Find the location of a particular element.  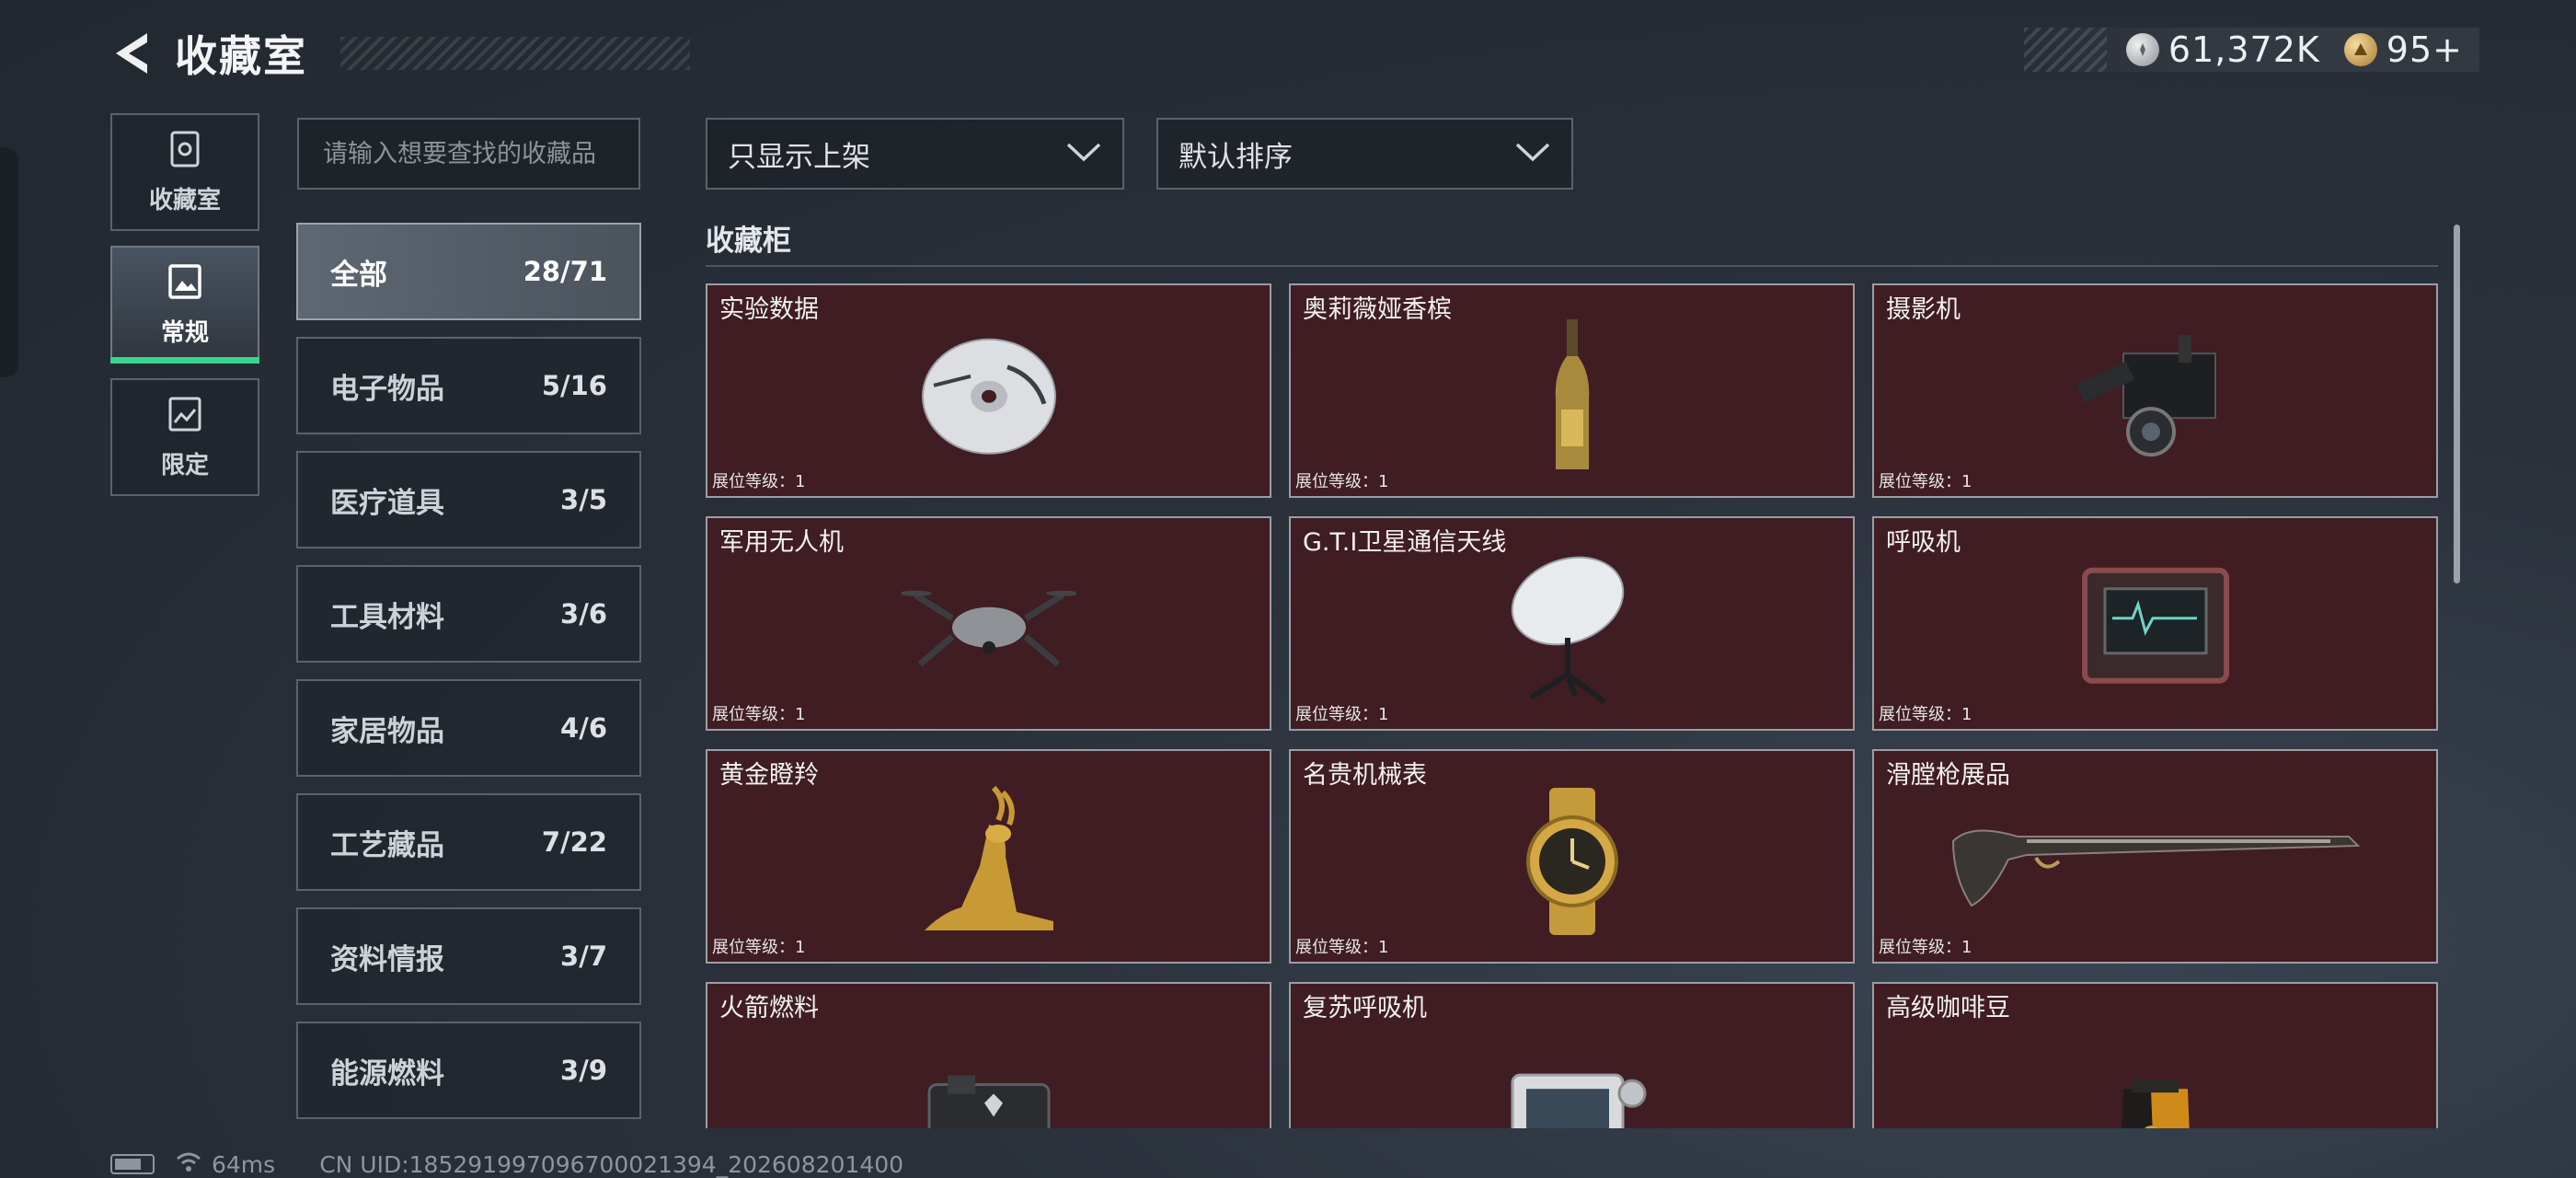

limited-picture-icon is located at coordinates (185, 416).